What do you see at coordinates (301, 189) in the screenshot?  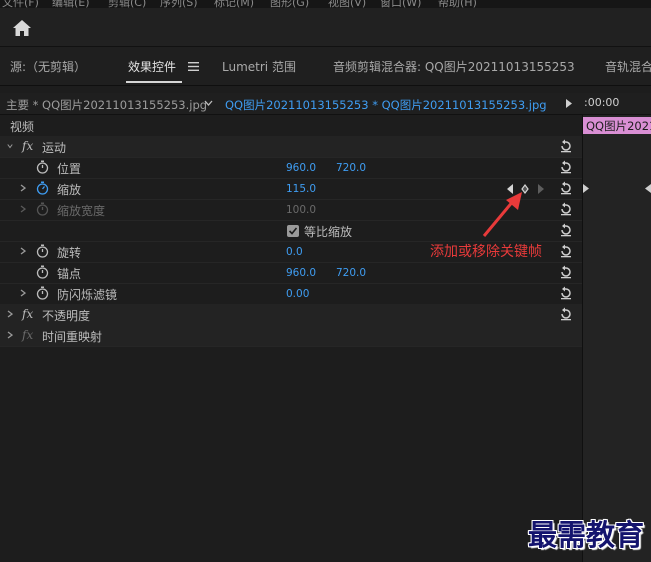 I see `scale-value: 115.0` at bounding box center [301, 189].